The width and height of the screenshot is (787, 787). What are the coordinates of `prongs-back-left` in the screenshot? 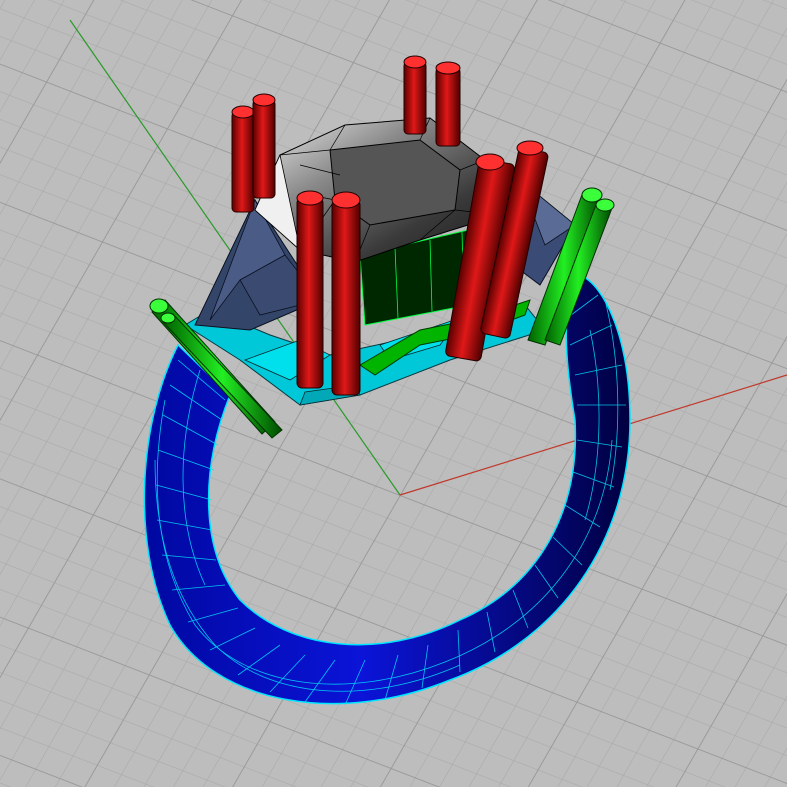 It's located at (253, 153).